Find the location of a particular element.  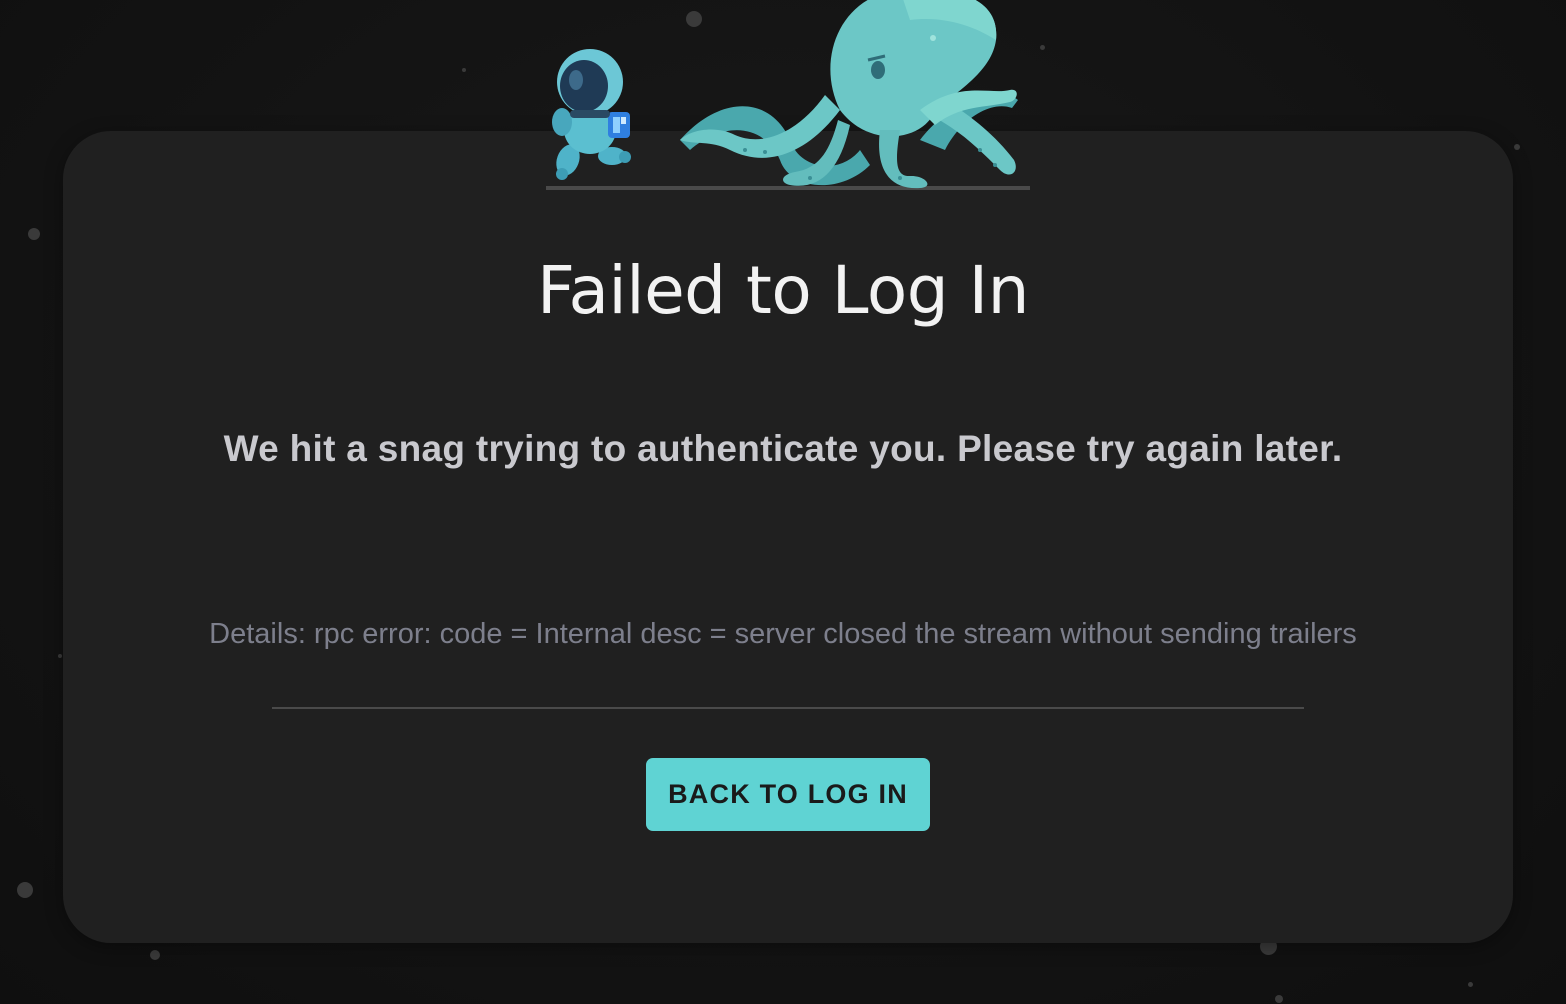

error-illustration is located at coordinates (790, 97).